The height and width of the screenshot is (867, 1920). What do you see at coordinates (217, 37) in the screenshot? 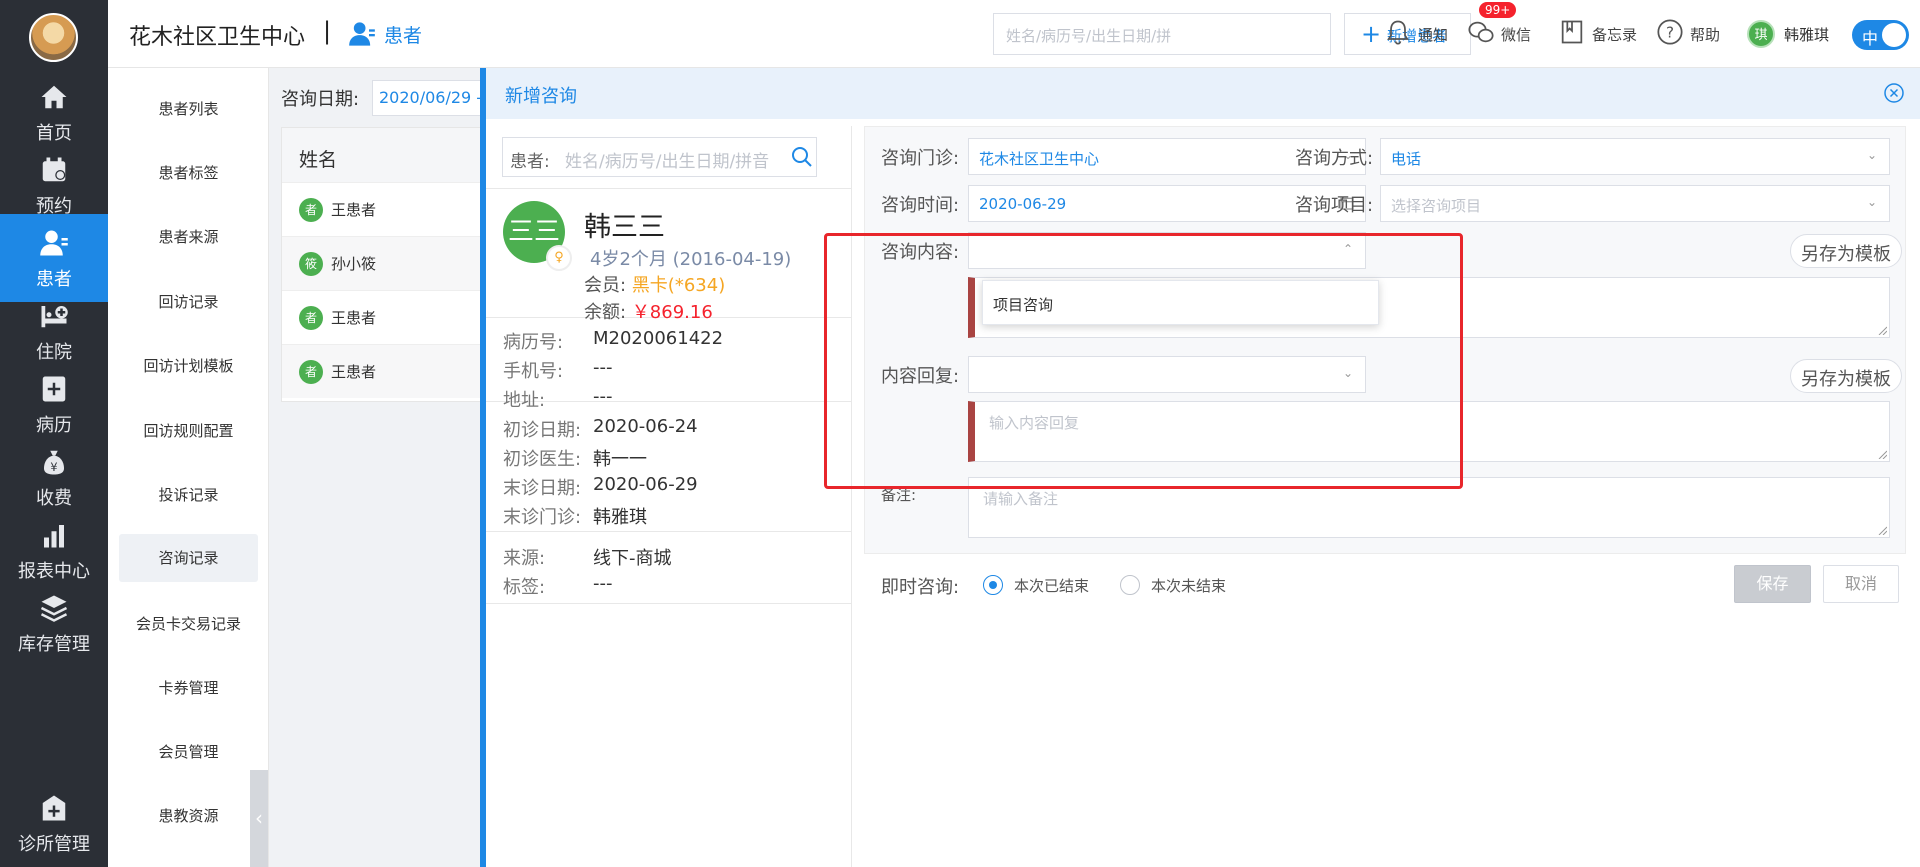
I see `clinic-name: 花木社区卫生中心` at bounding box center [217, 37].